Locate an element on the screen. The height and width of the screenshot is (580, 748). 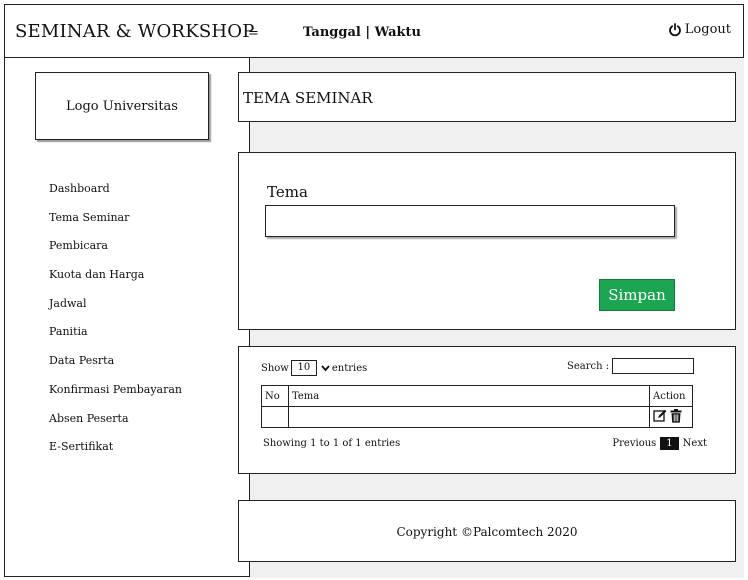
entries-select: 10 is located at coordinates (303, 368).